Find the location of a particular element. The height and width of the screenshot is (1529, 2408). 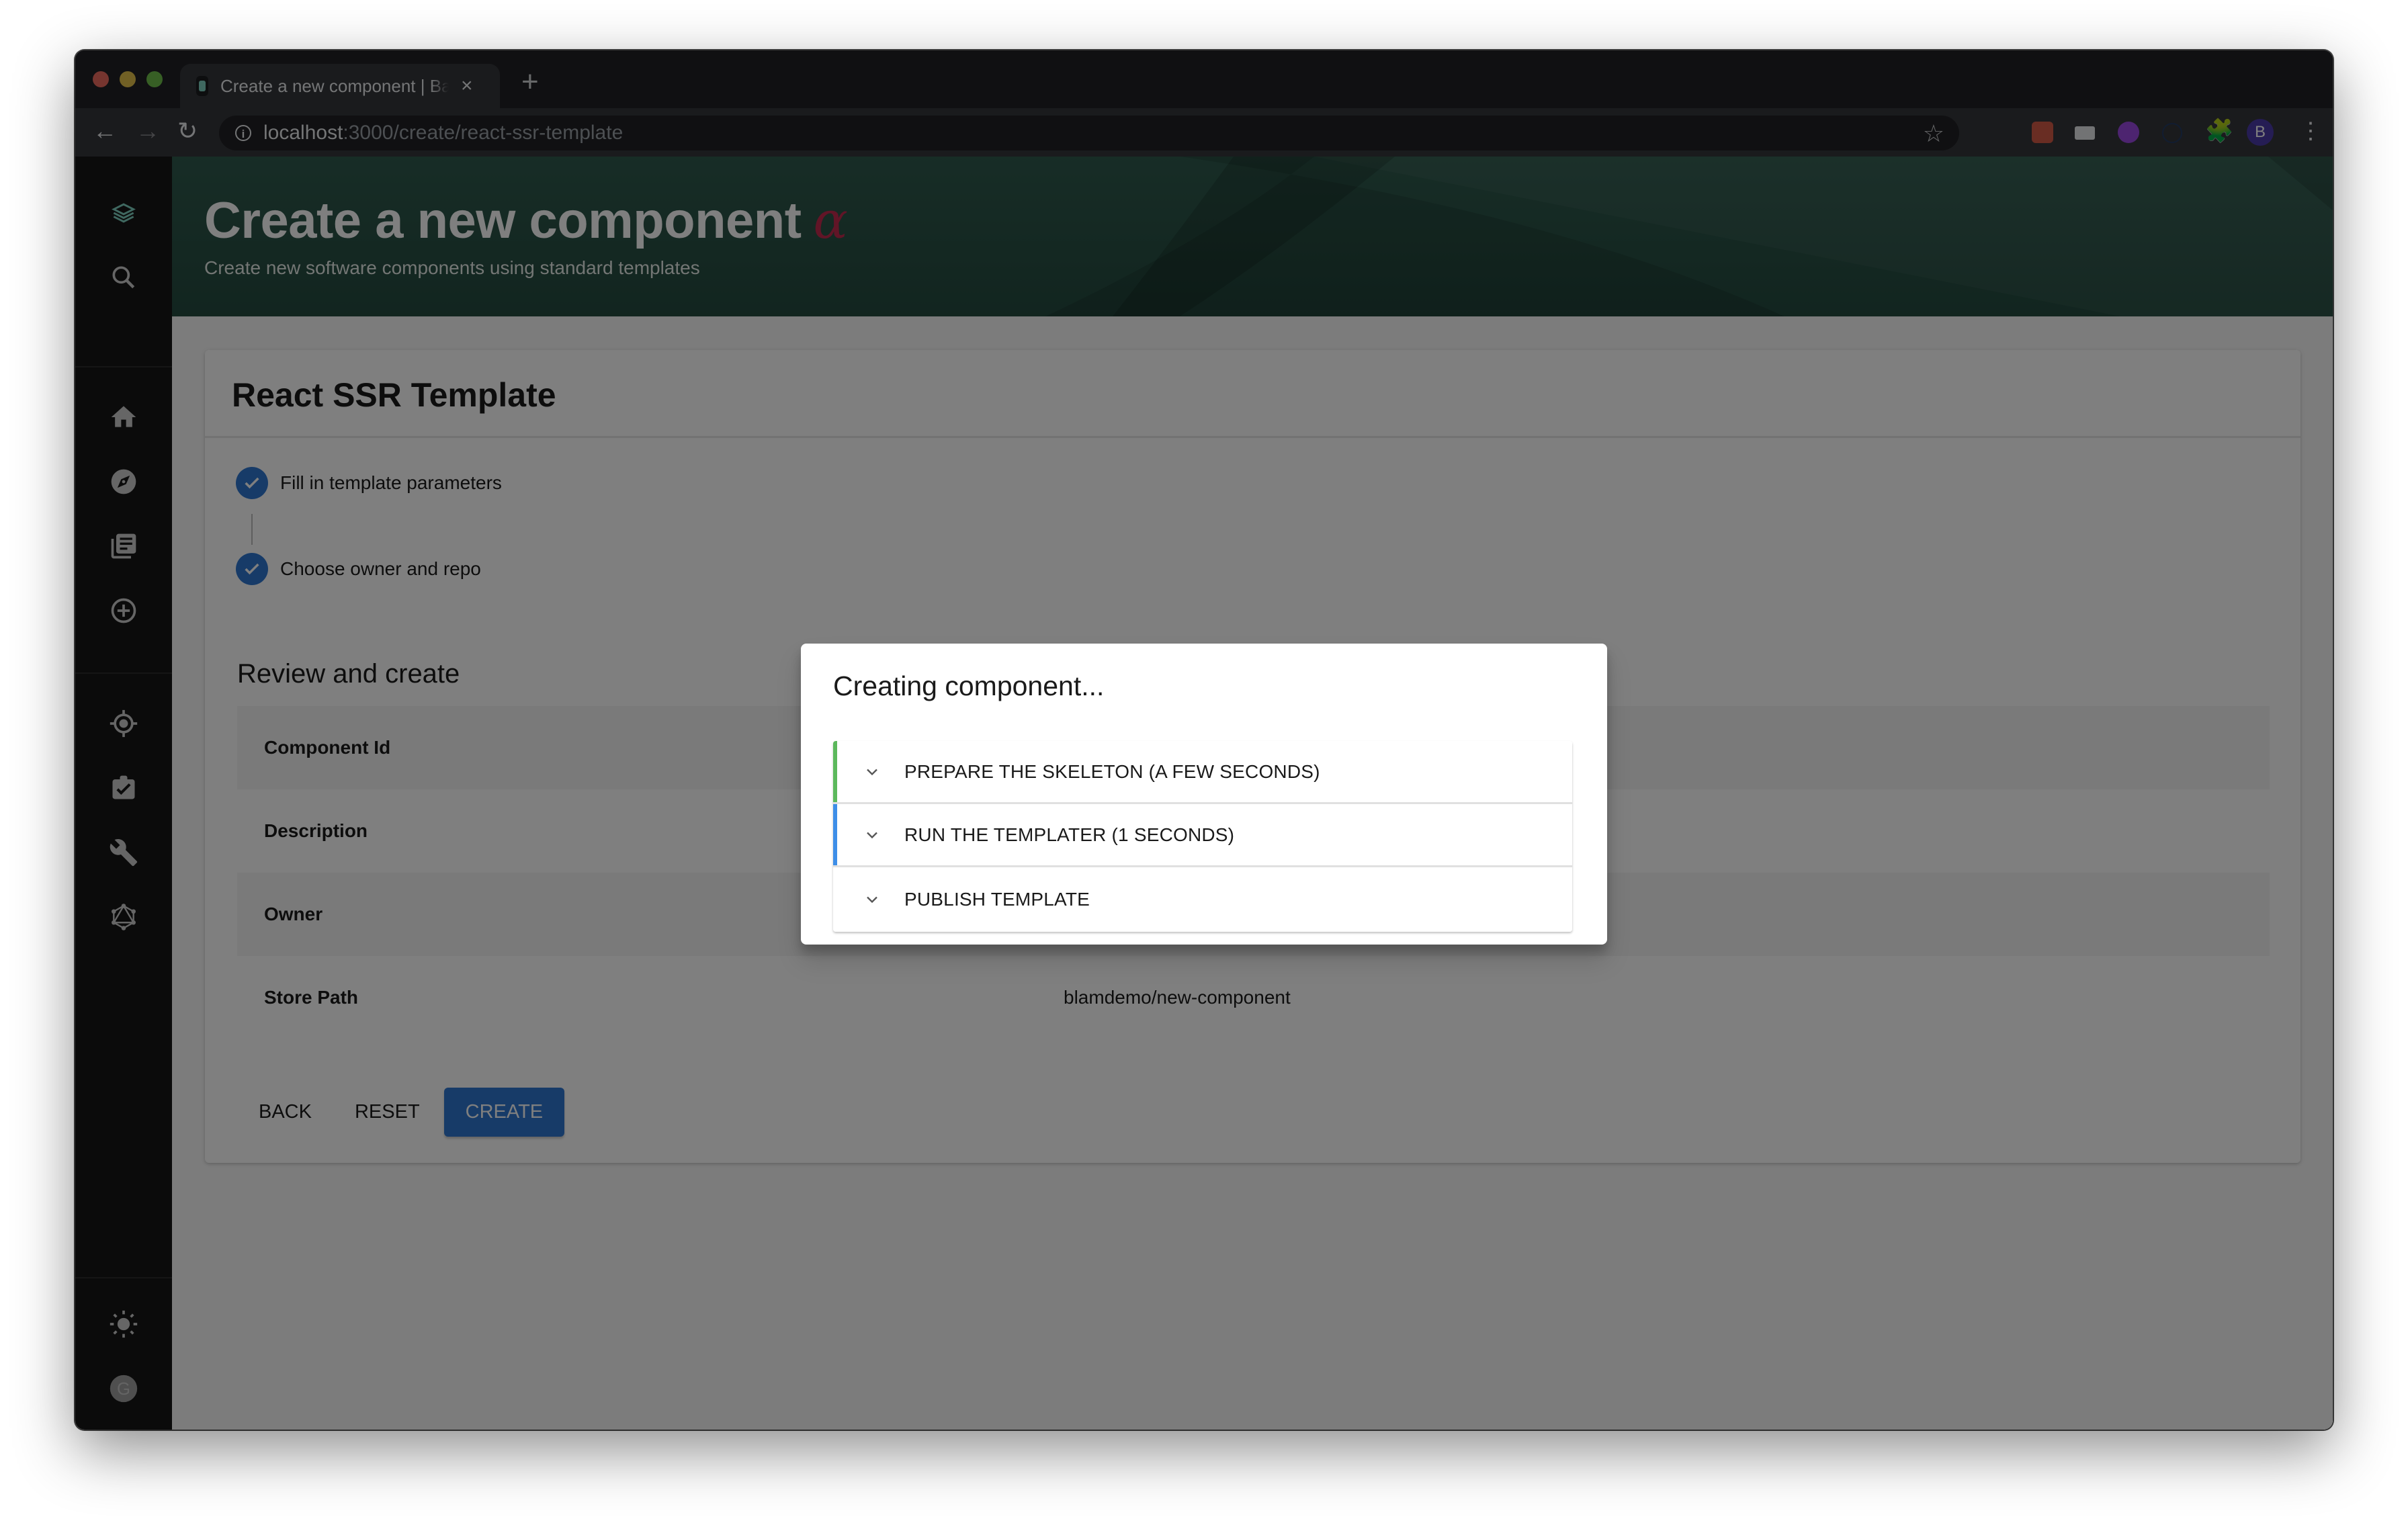

task-label: RUN THE TEMPLATER (1 SECONDS) is located at coordinates (1069, 834).